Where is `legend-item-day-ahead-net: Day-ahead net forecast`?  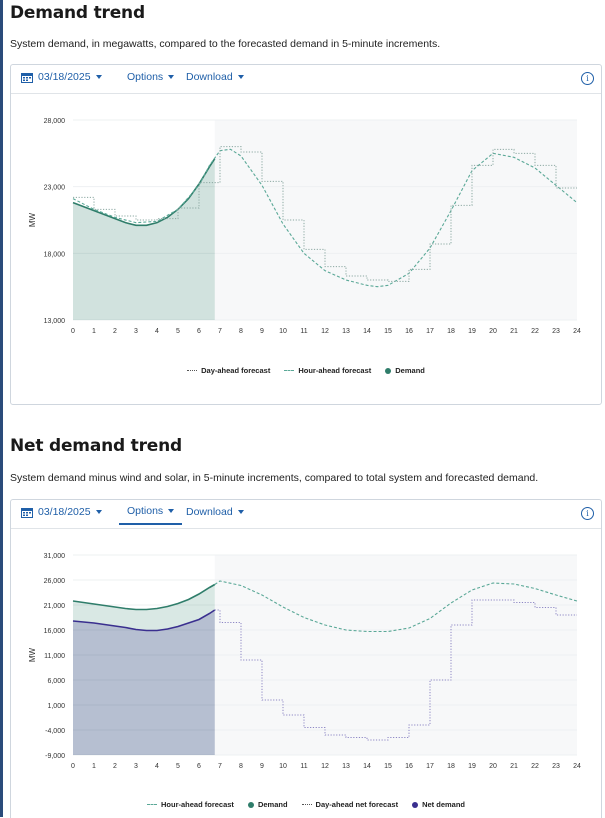 legend-item-day-ahead-net: Day-ahead net forecast is located at coordinates (350, 804).